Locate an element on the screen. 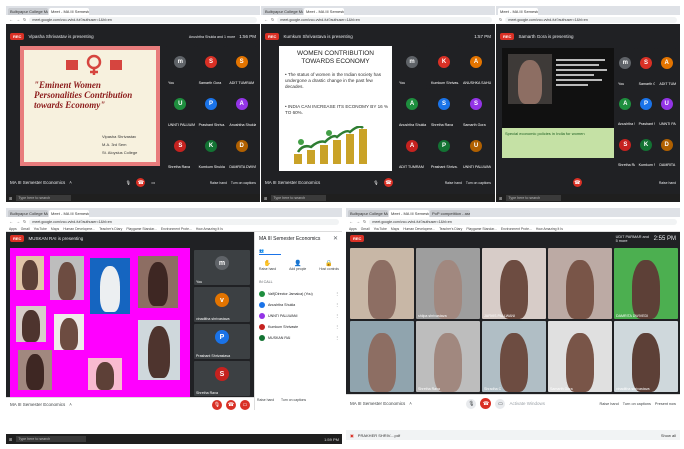 This screenshot has width=684, height=449. participant-tile: S ADIT TUMRAM is located at coordinates (241, 66).